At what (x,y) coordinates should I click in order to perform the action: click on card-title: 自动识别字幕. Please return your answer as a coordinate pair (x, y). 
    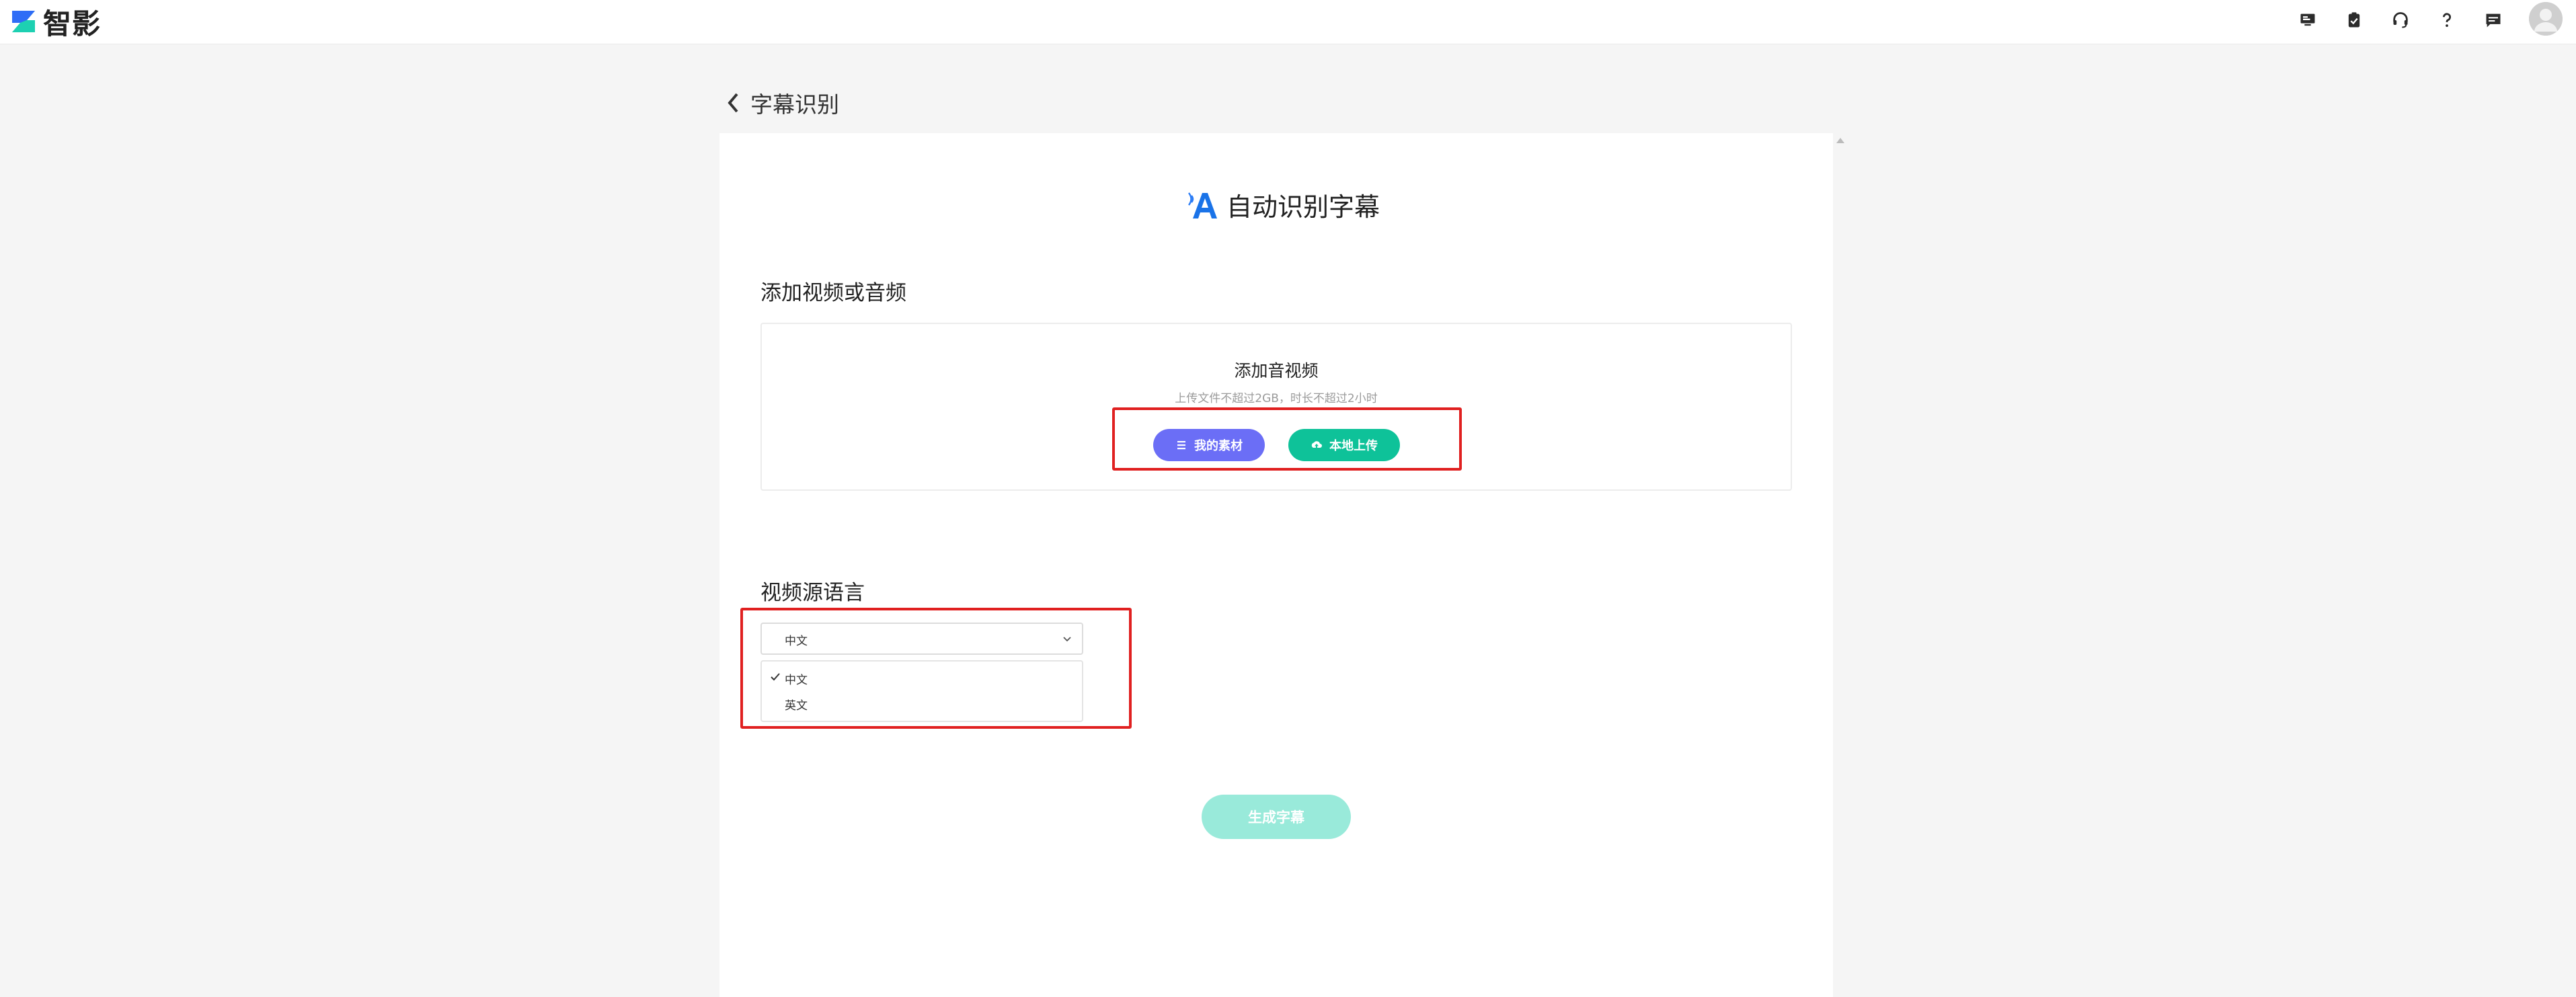
    Looking at the image, I should click on (1303, 207).